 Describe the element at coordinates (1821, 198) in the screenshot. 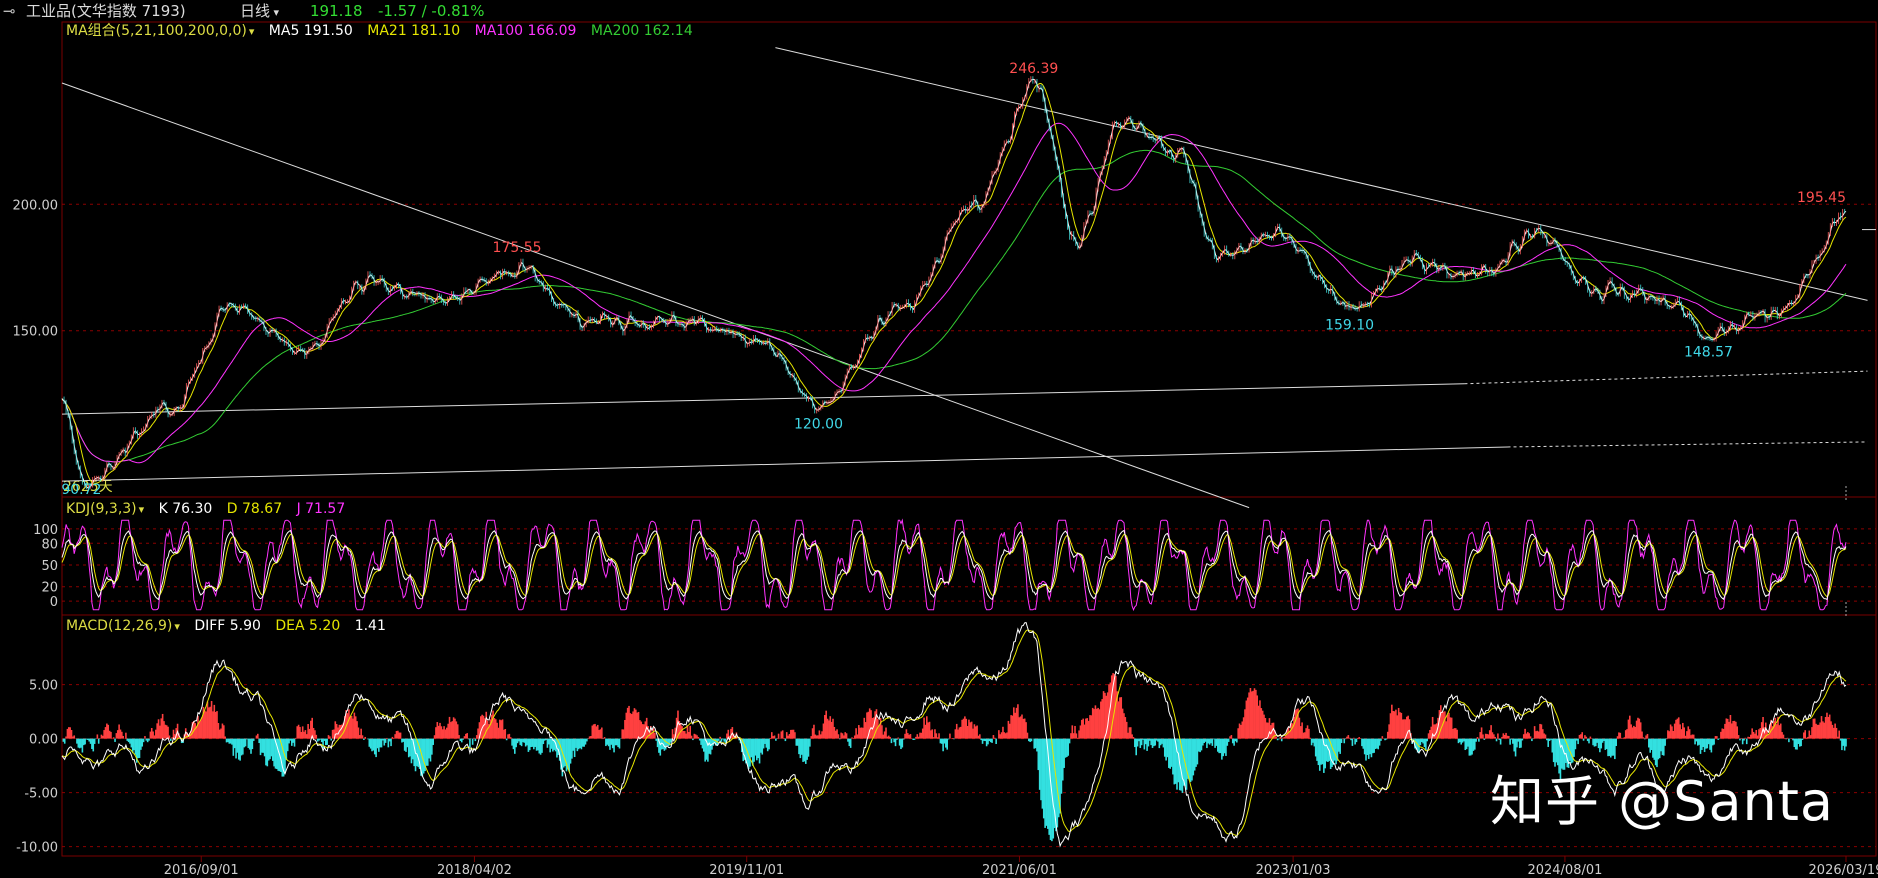

I see `price-annotation: 195.45` at that location.